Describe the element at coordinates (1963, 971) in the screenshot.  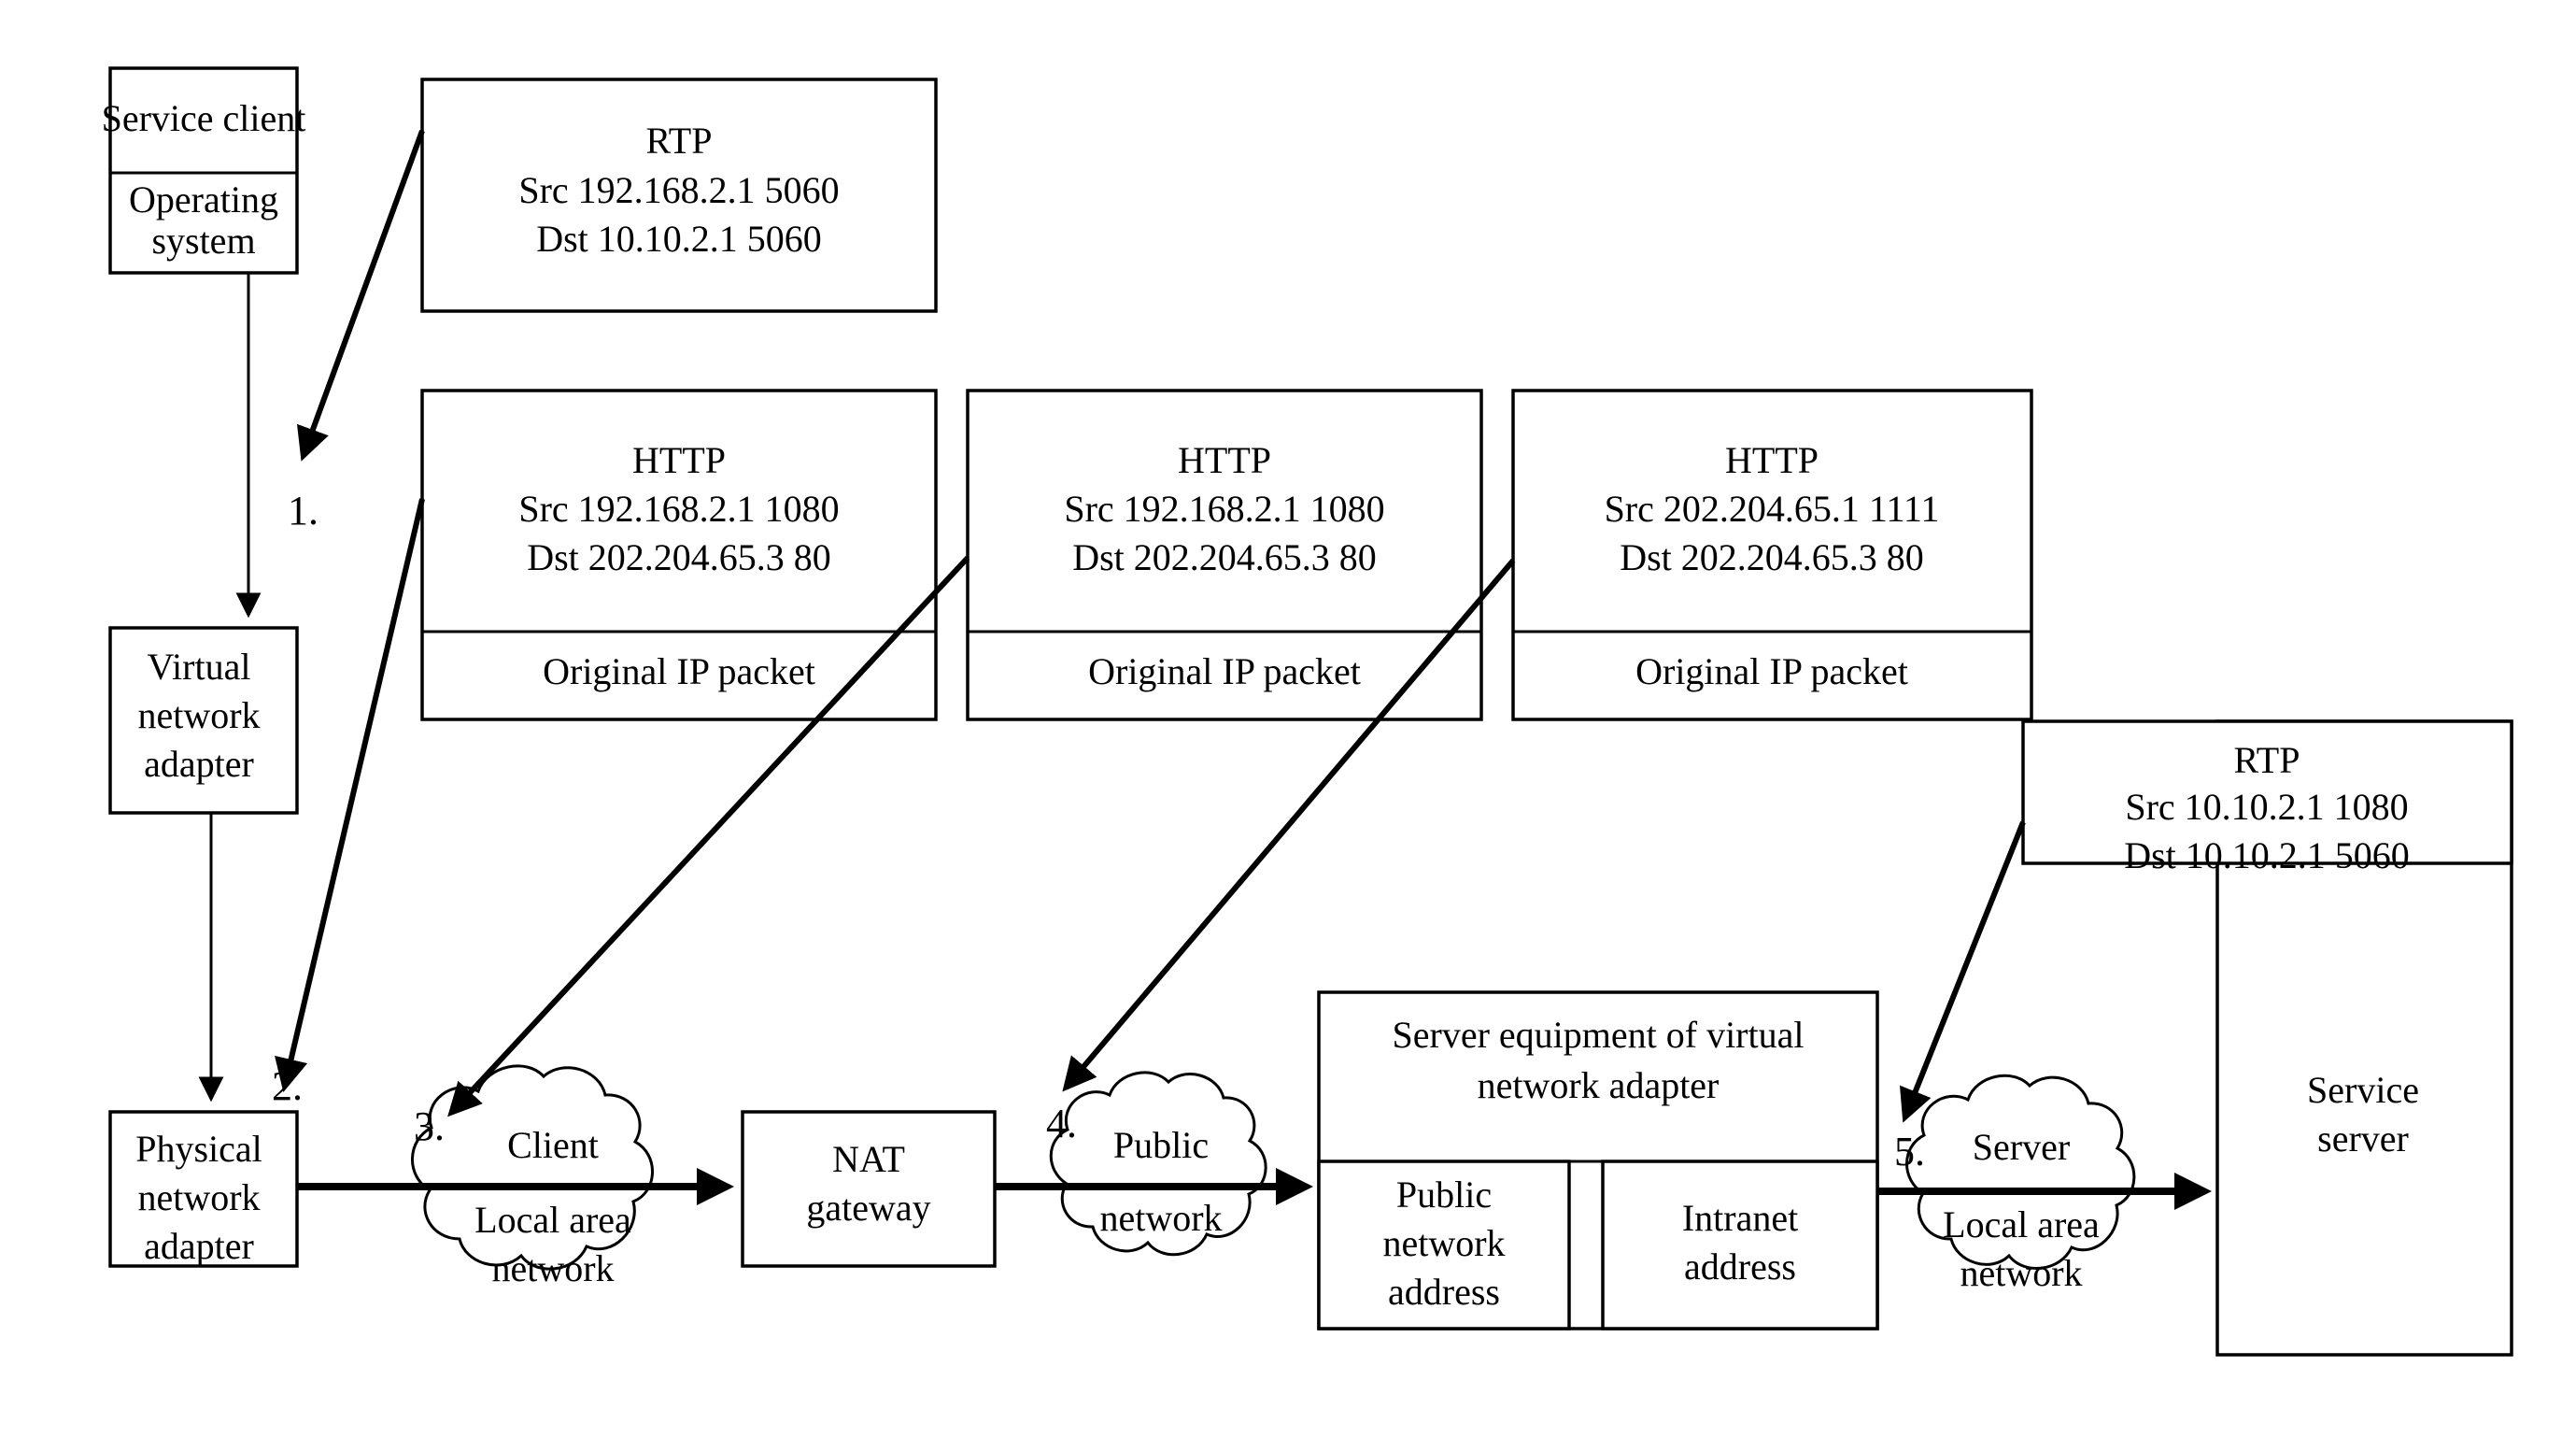
I see `arrow-rtp-server-to-server-cloud` at that location.